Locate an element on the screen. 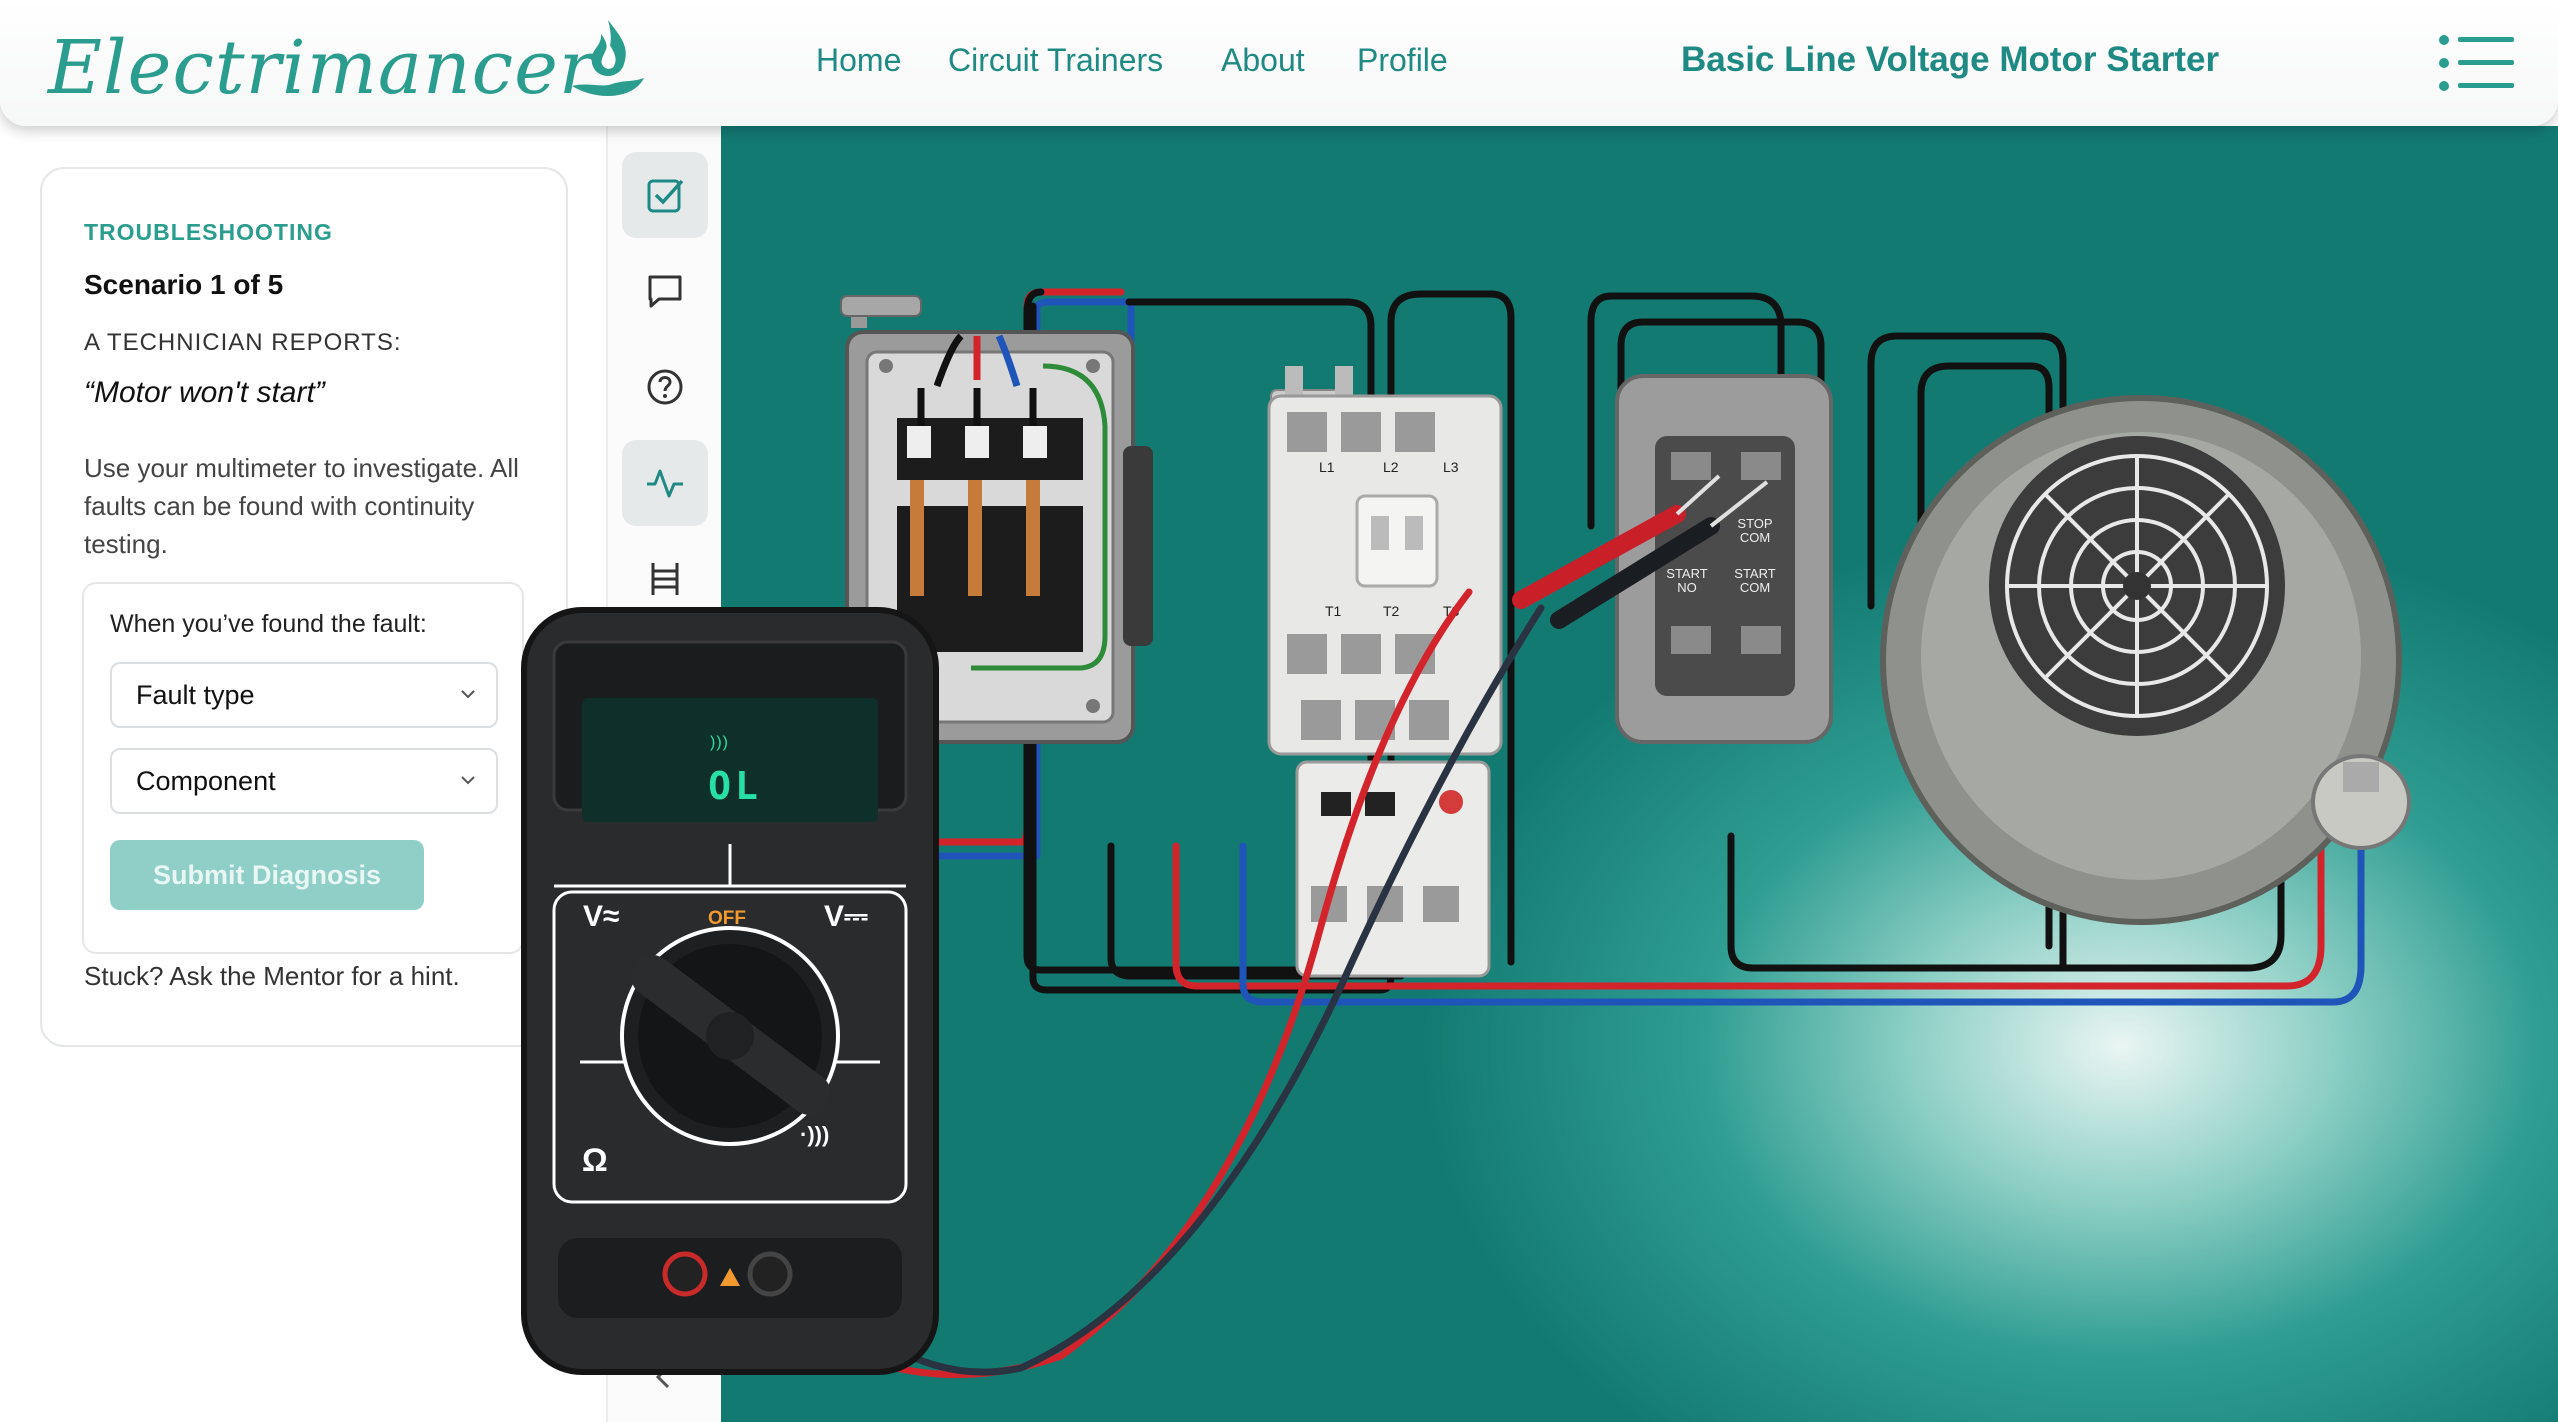  help-icon is located at coordinates (665, 387).